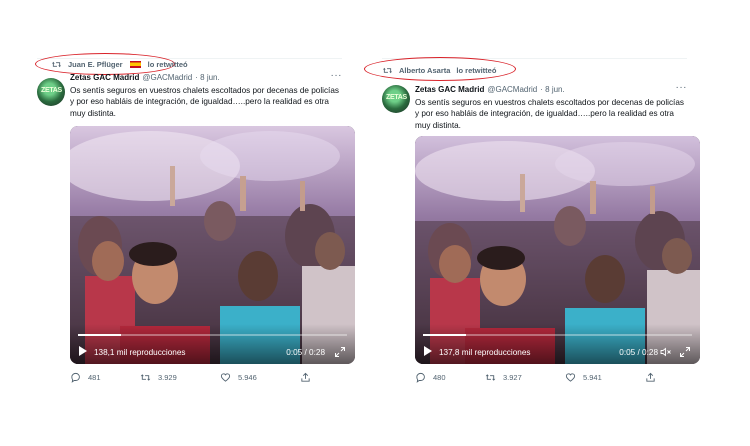 This screenshot has height=446, width=750. What do you see at coordinates (592, 377) in the screenshot?
I see `like-count: 5.941` at bounding box center [592, 377].